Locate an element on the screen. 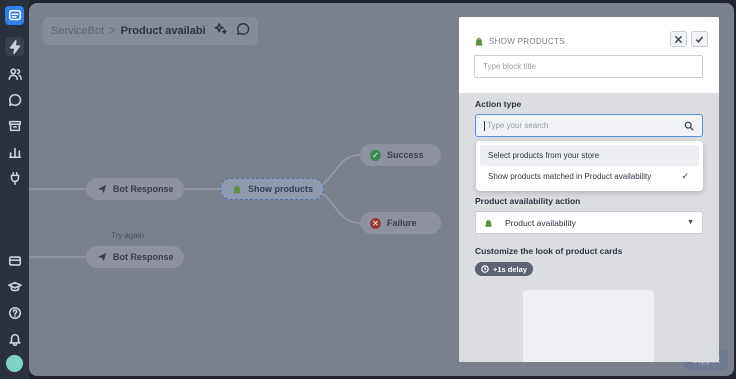 Image resolution: width=736 pixels, height=379 pixels. text-caret is located at coordinates (484, 125).